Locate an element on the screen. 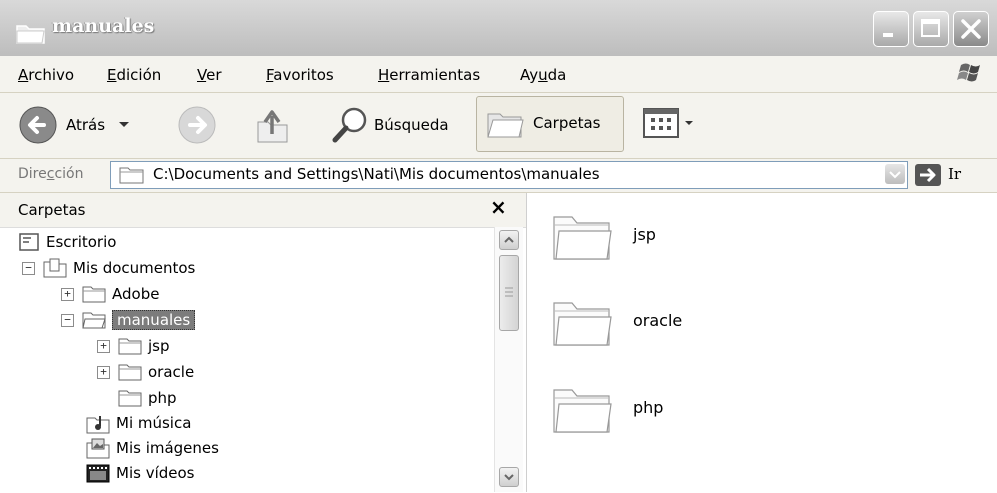 This screenshot has width=997, height=493. window-title: manuales is located at coordinates (103, 26).